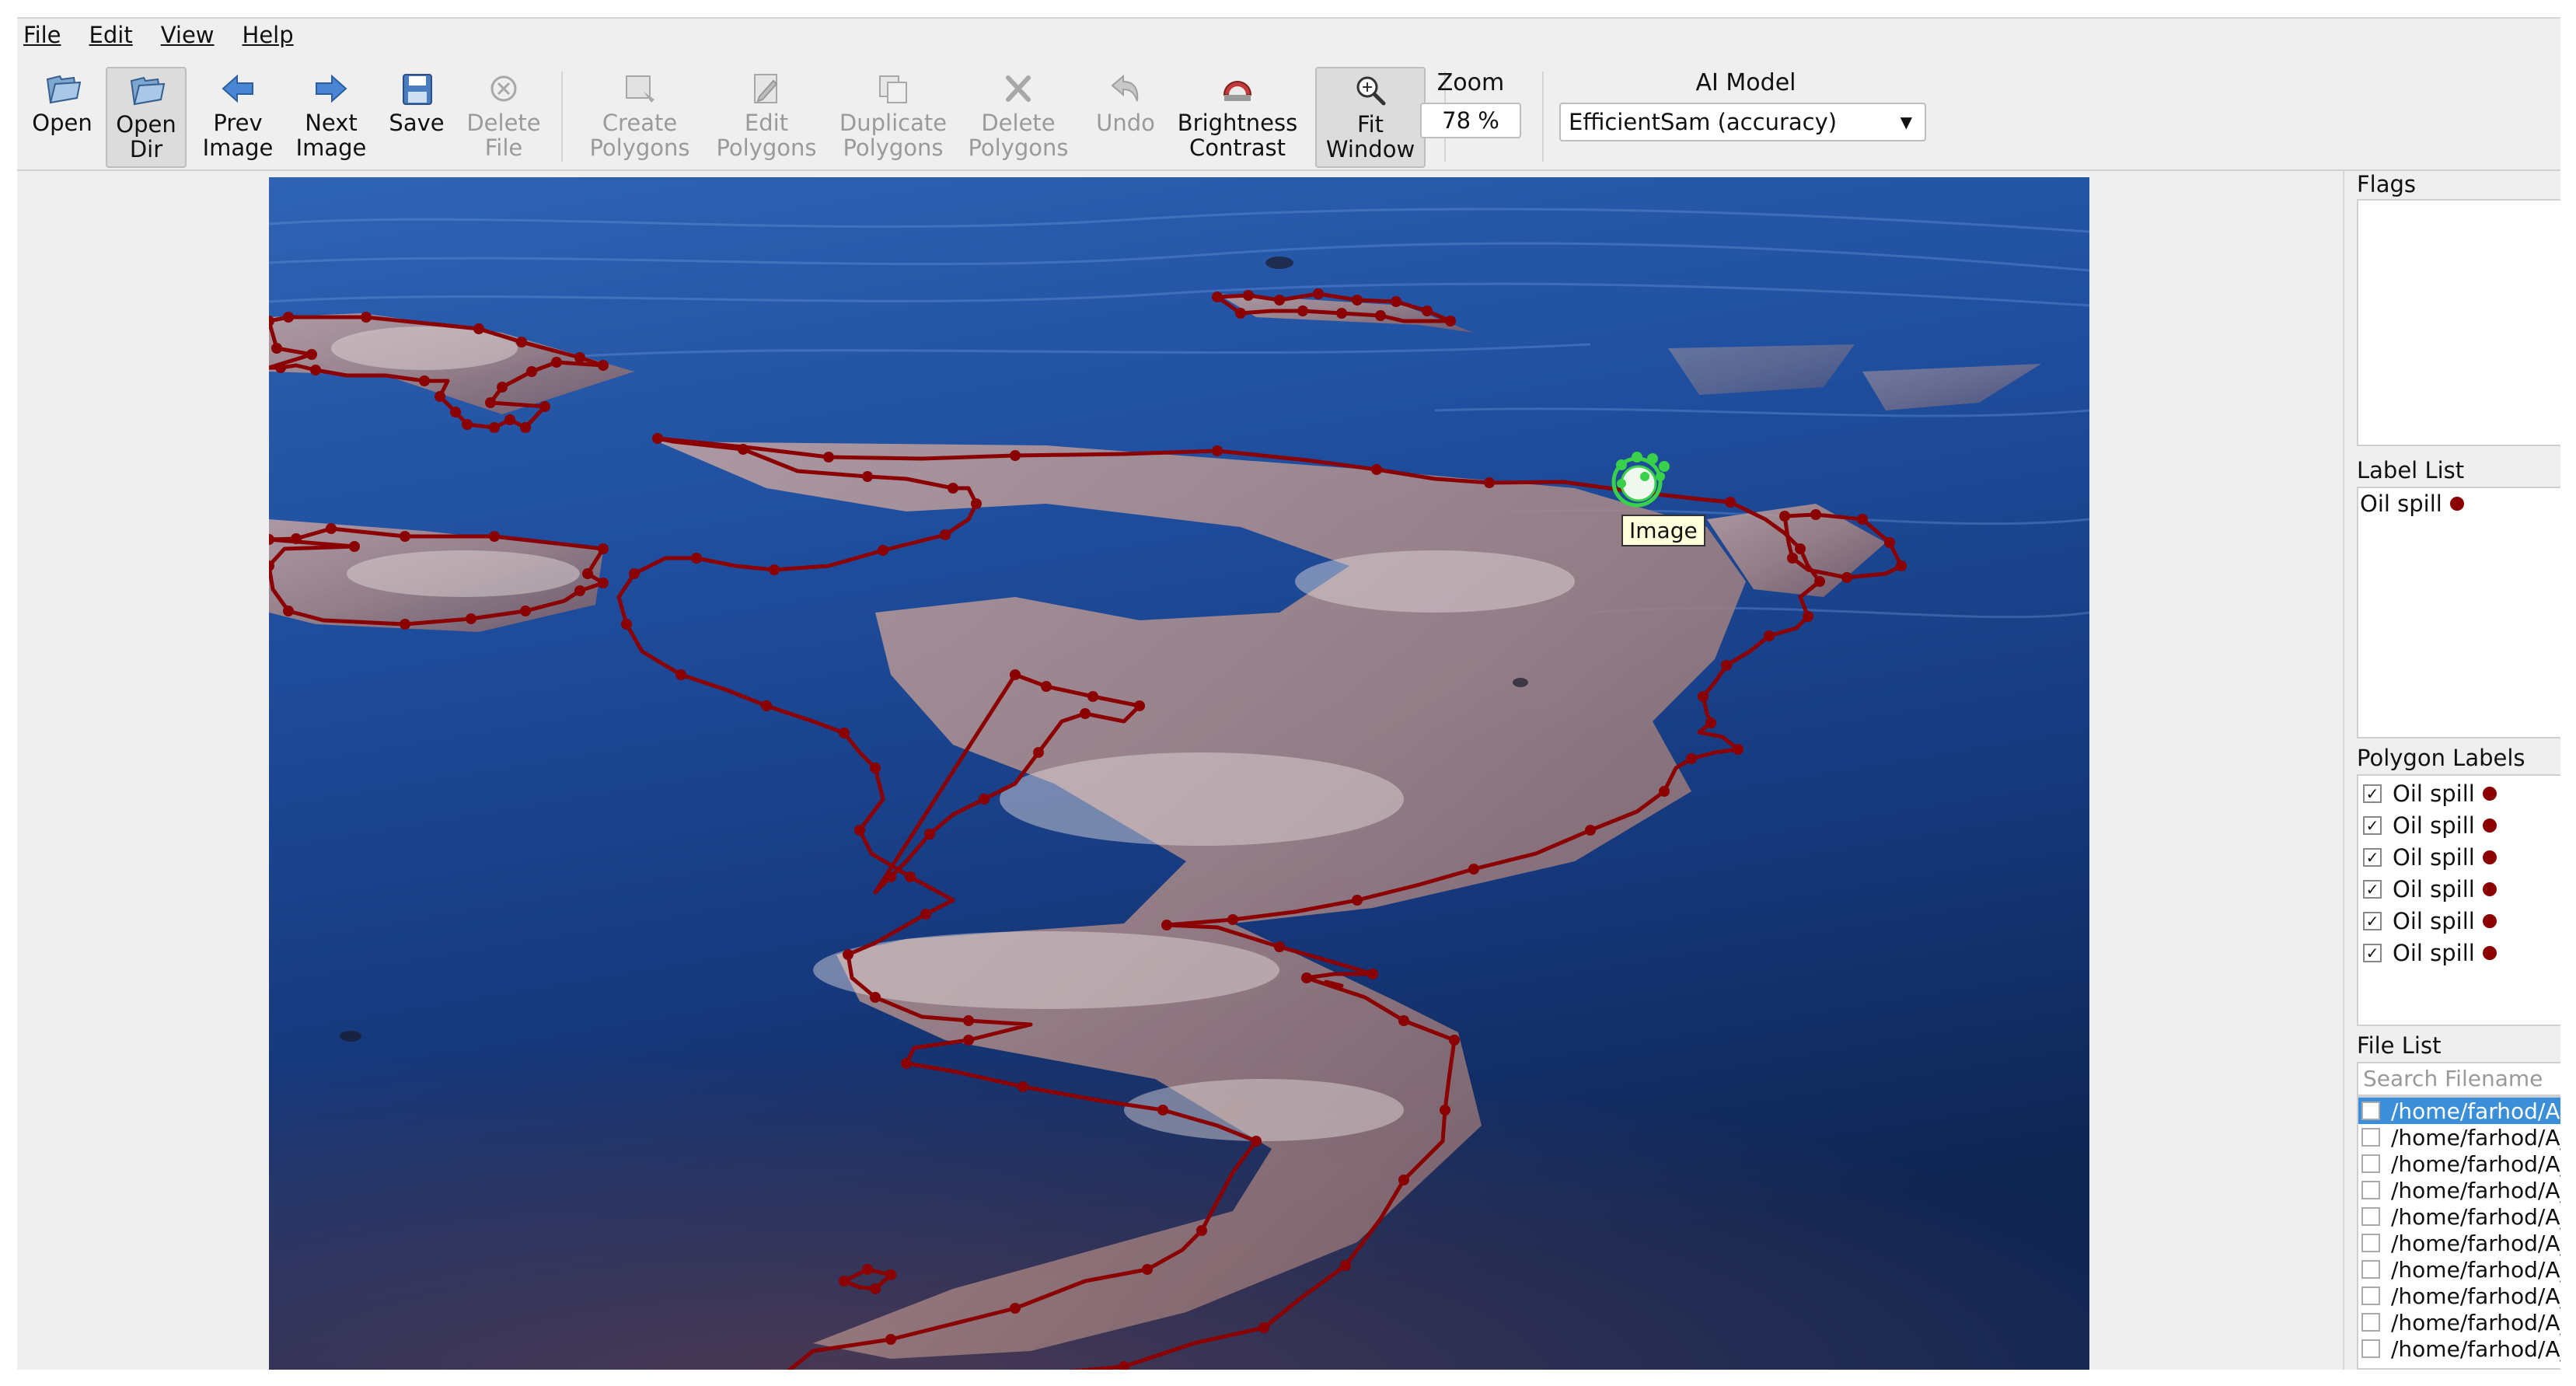 The height and width of the screenshot is (1386, 2576). I want to click on open-dir-button: Open Dir, so click(147, 118).